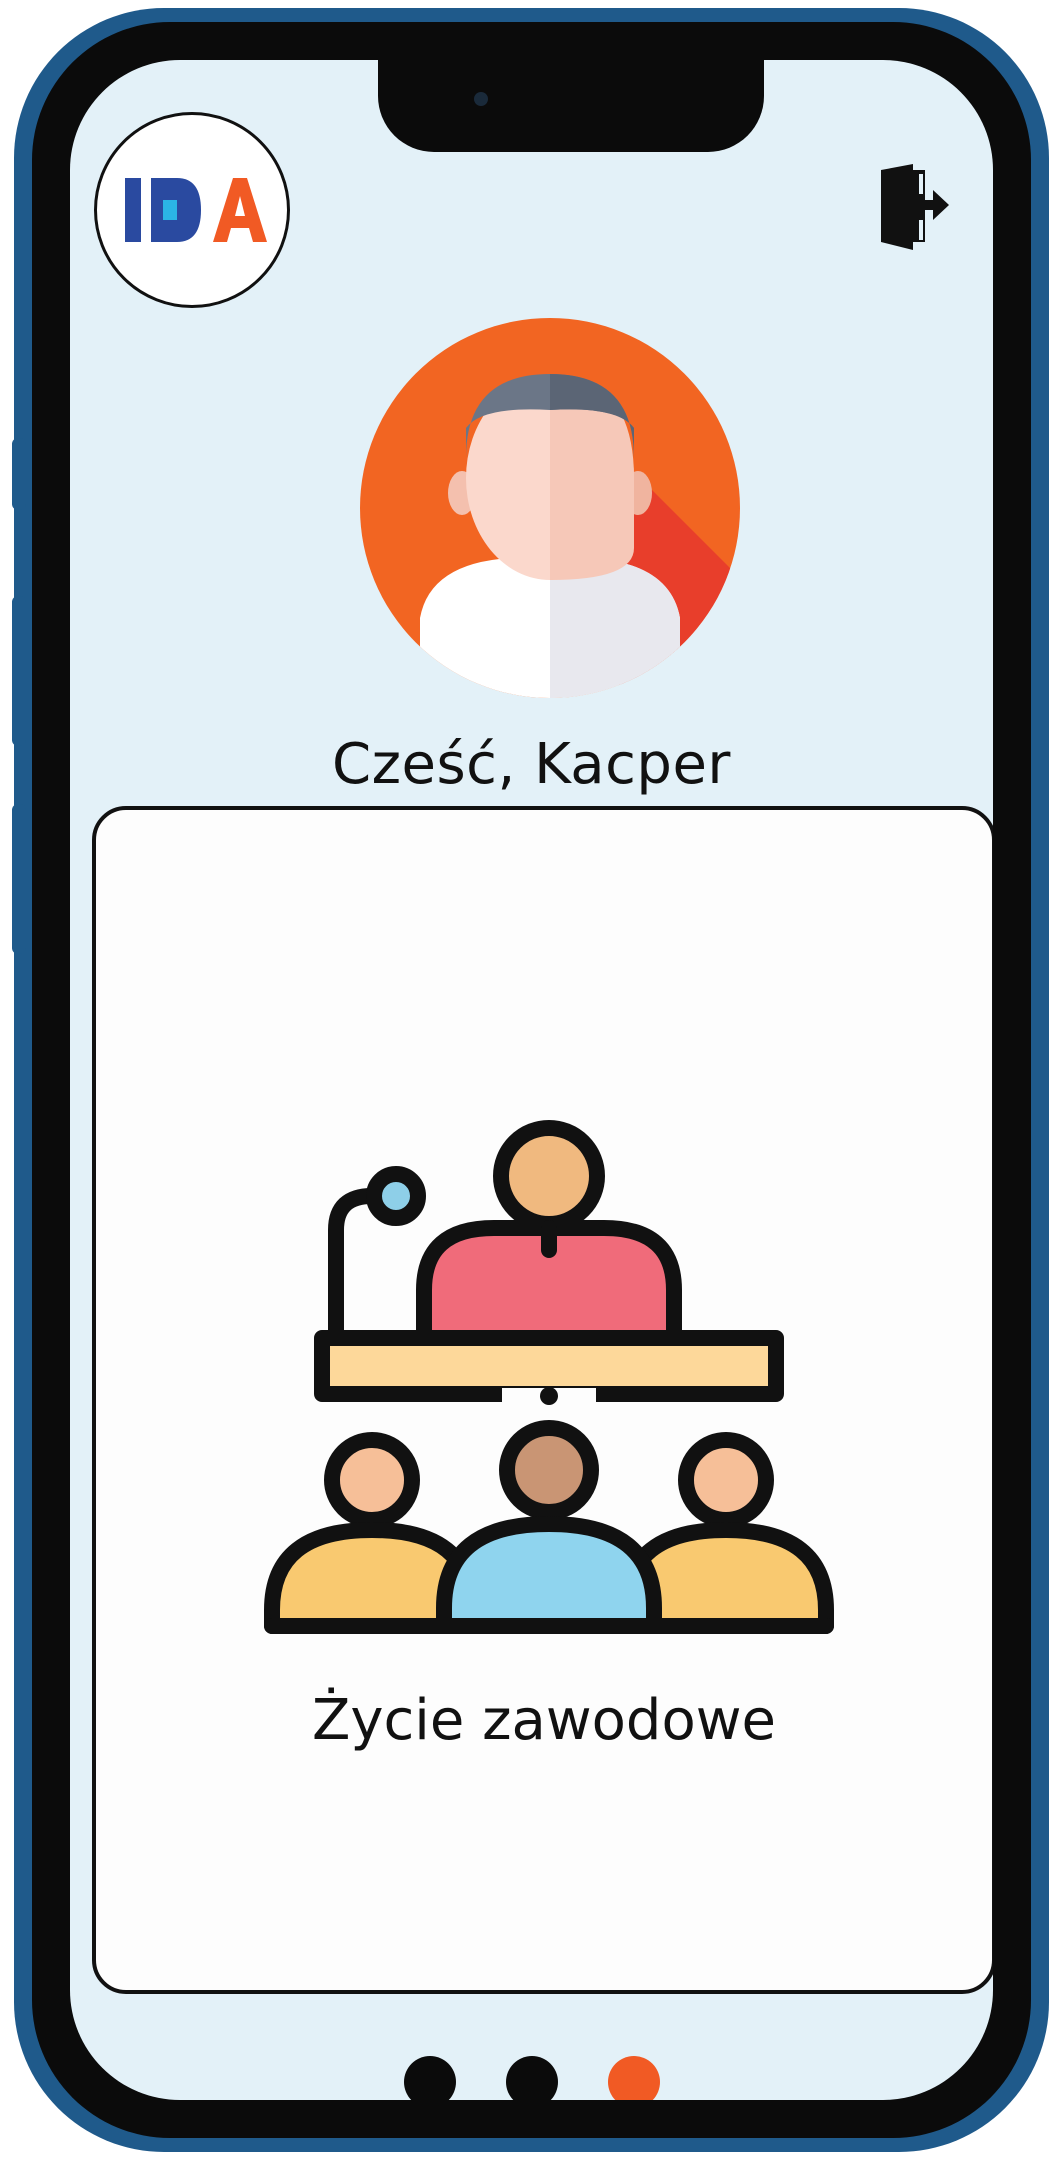  Describe the element at coordinates (196, 210) in the screenshot. I see `ida-logo-icon` at that location.